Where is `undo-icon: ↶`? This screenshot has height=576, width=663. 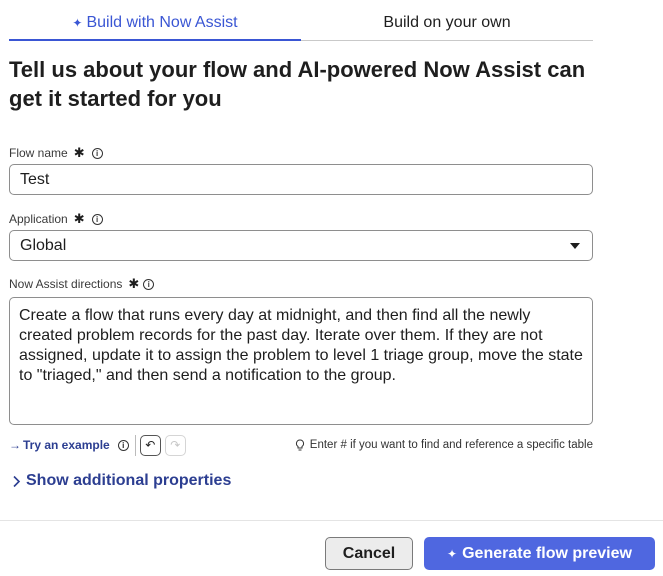 undo-icon: ↶ is located at coordinates (150, 445).